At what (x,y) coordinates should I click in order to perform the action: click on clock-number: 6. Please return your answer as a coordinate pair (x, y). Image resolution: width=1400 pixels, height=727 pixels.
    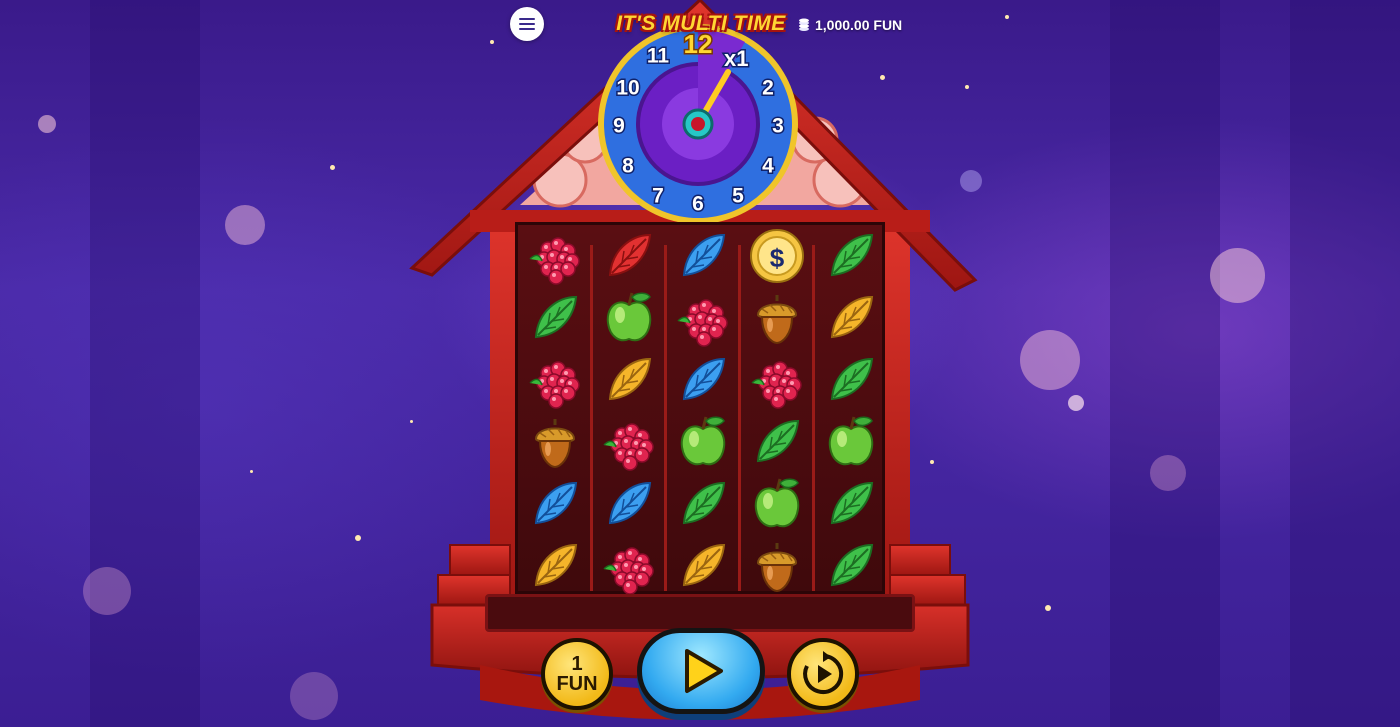
    Looking at the image, I should click on (698, 204).